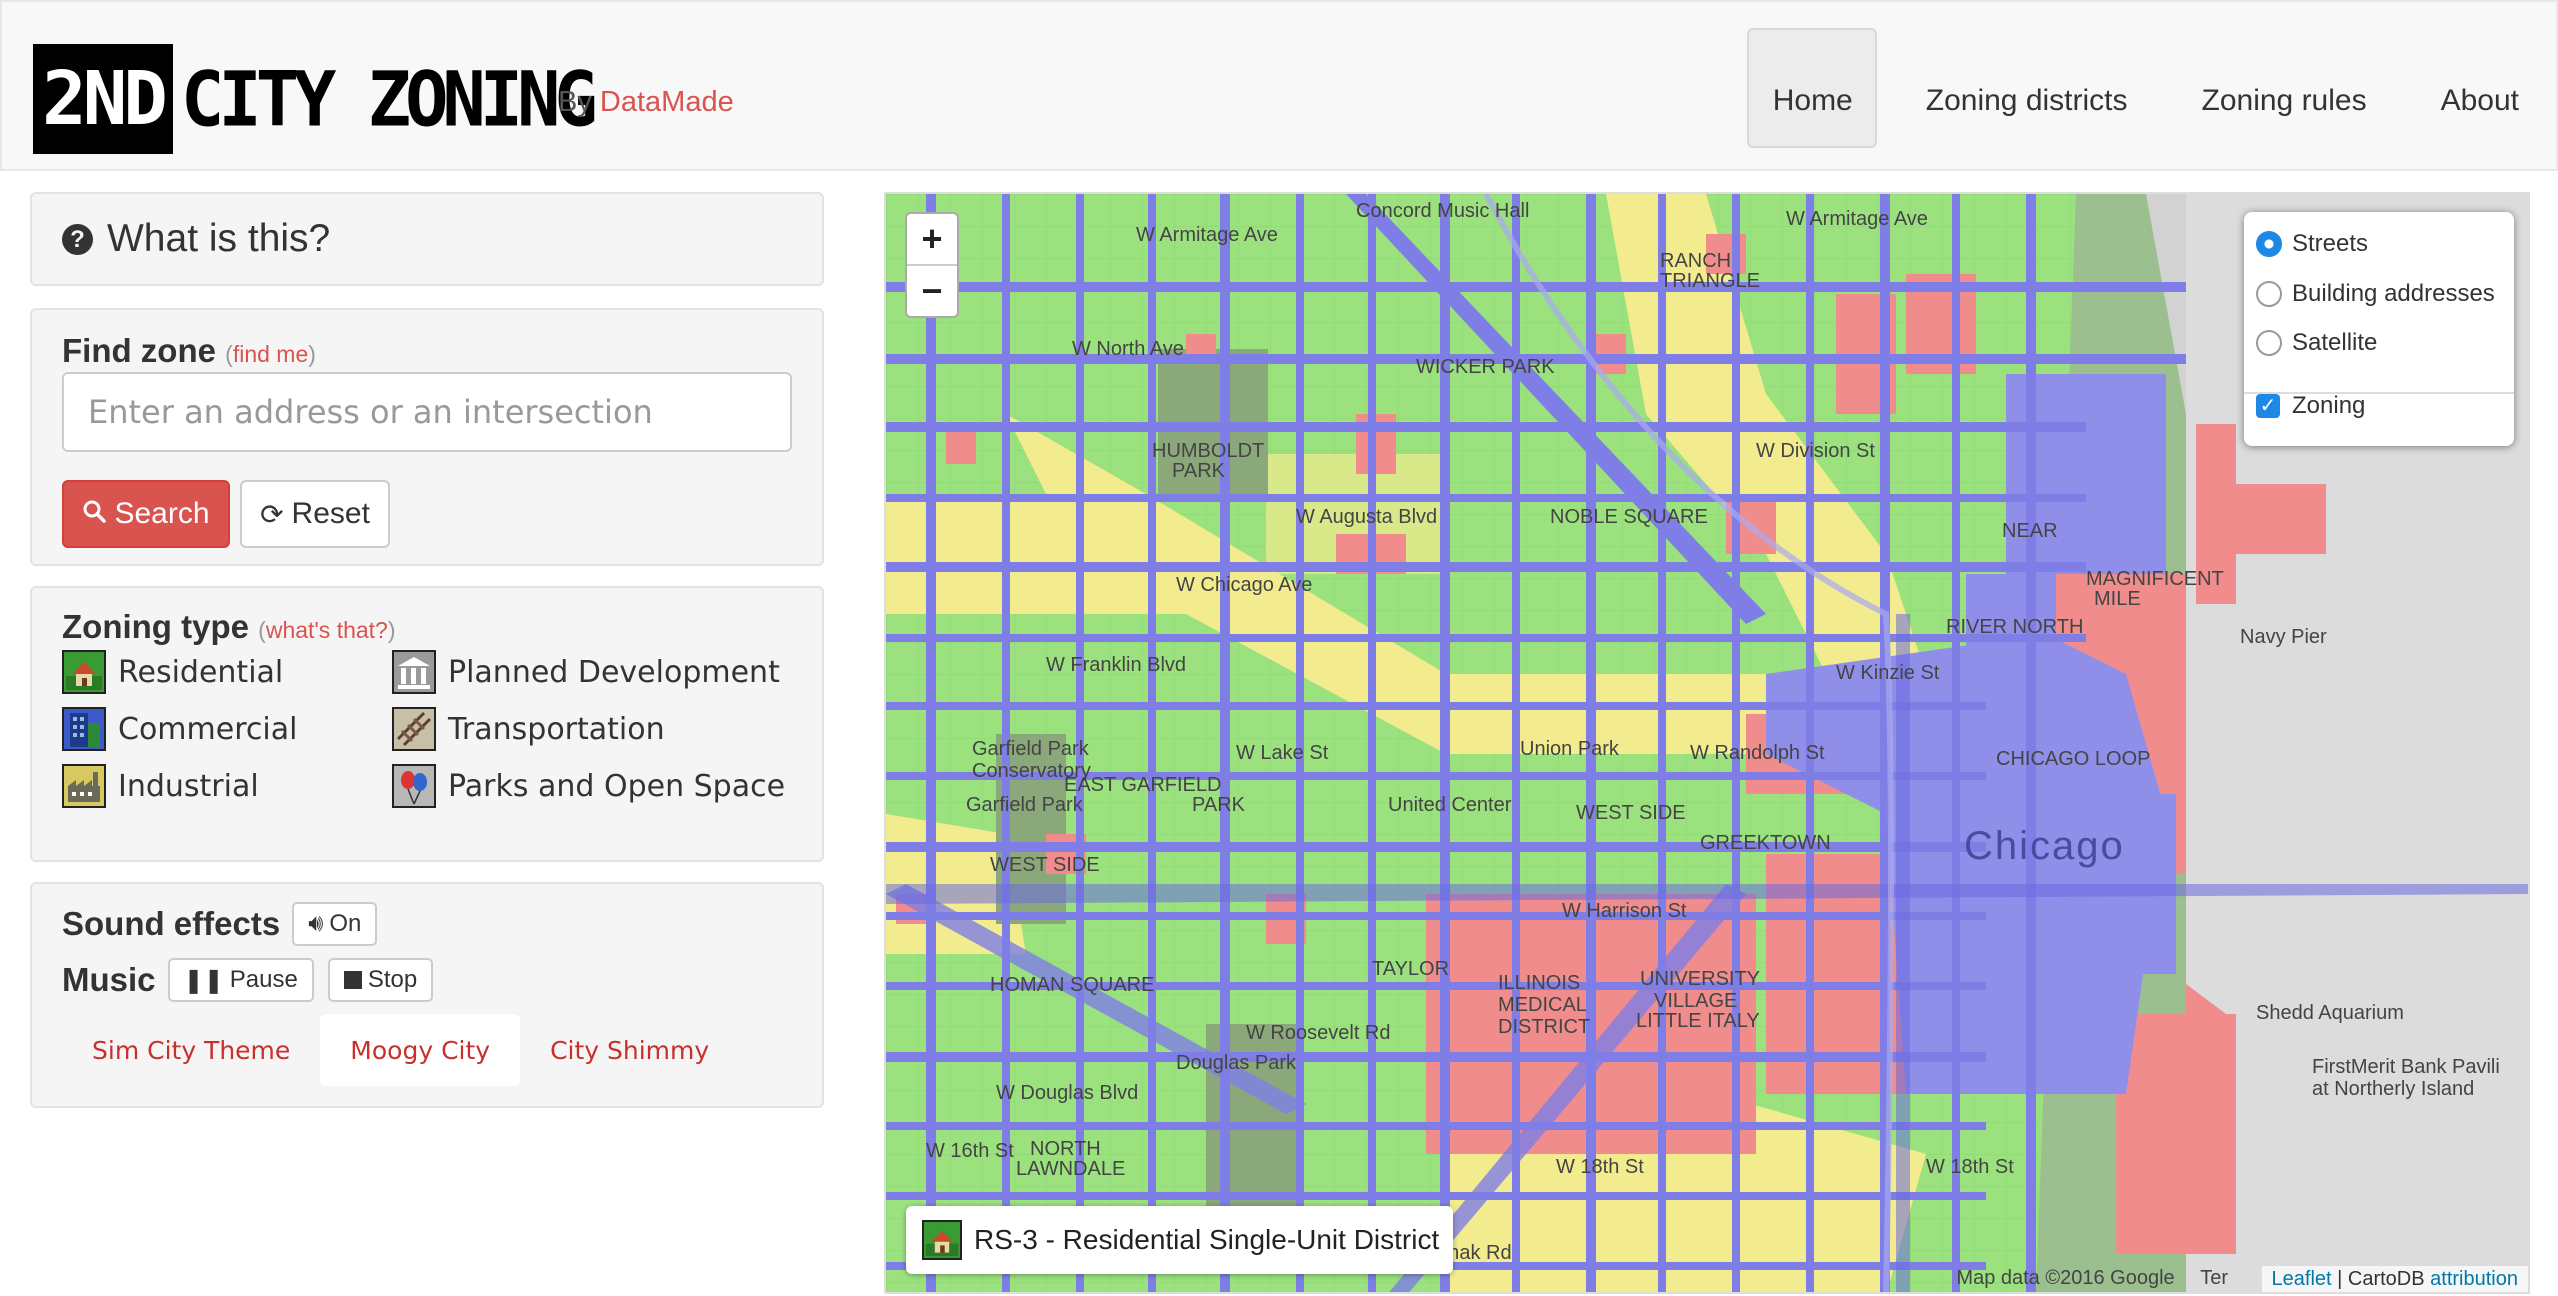  I want to click on label-lake: W Lake St, so click(1282, 753).